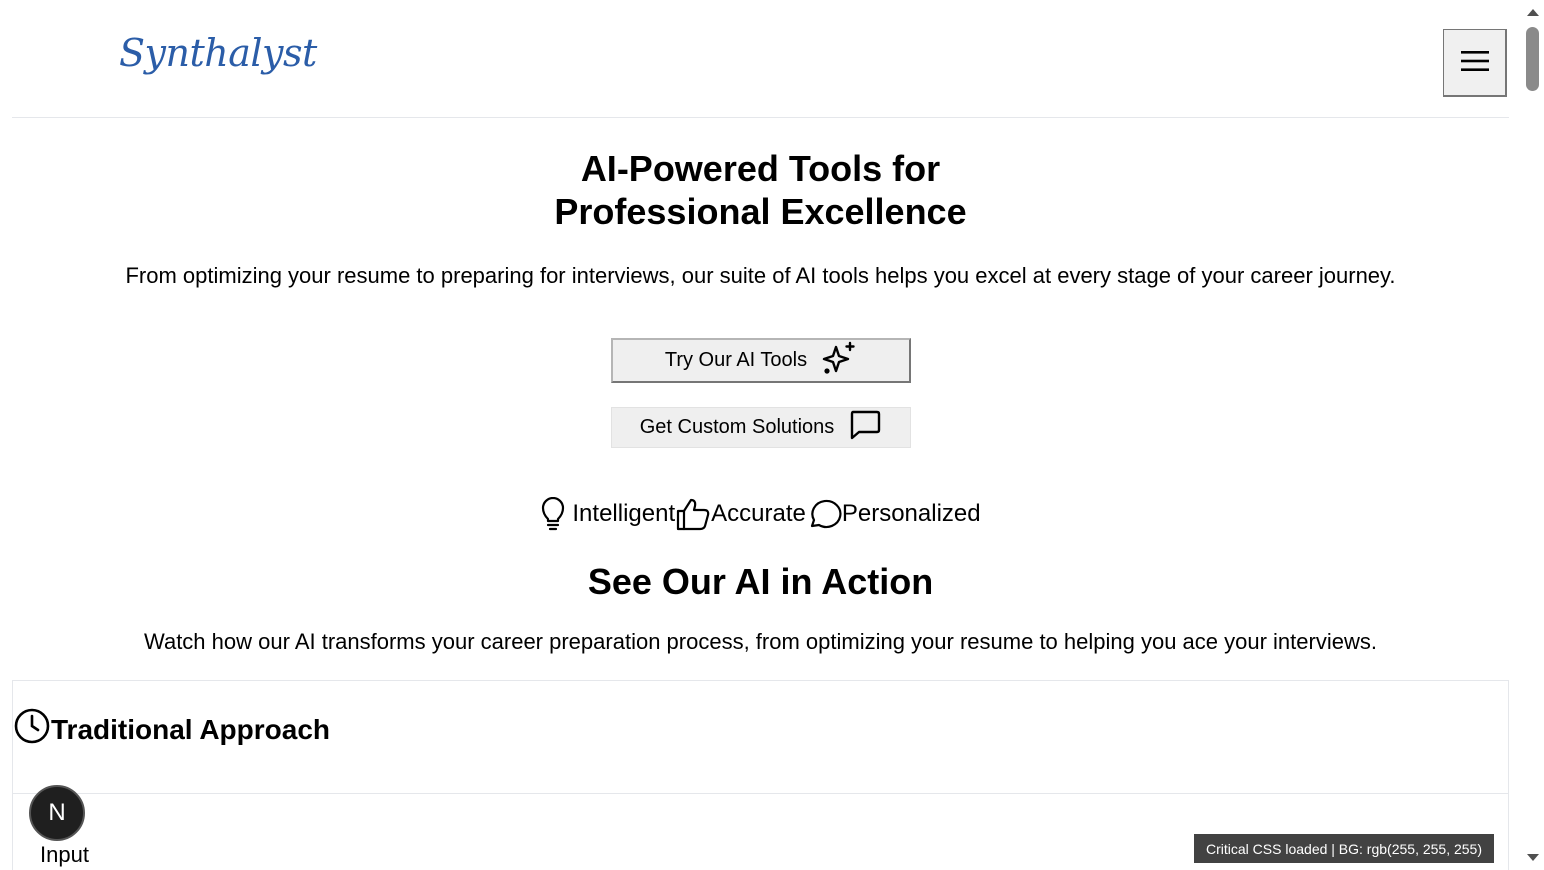 The width and height of the screenshot is (1544, 870). What do you see at coordinates (1533, 858) in the screenshot?
I see `scroll-down-arrow-icon` at bounding box center [1533, 858].